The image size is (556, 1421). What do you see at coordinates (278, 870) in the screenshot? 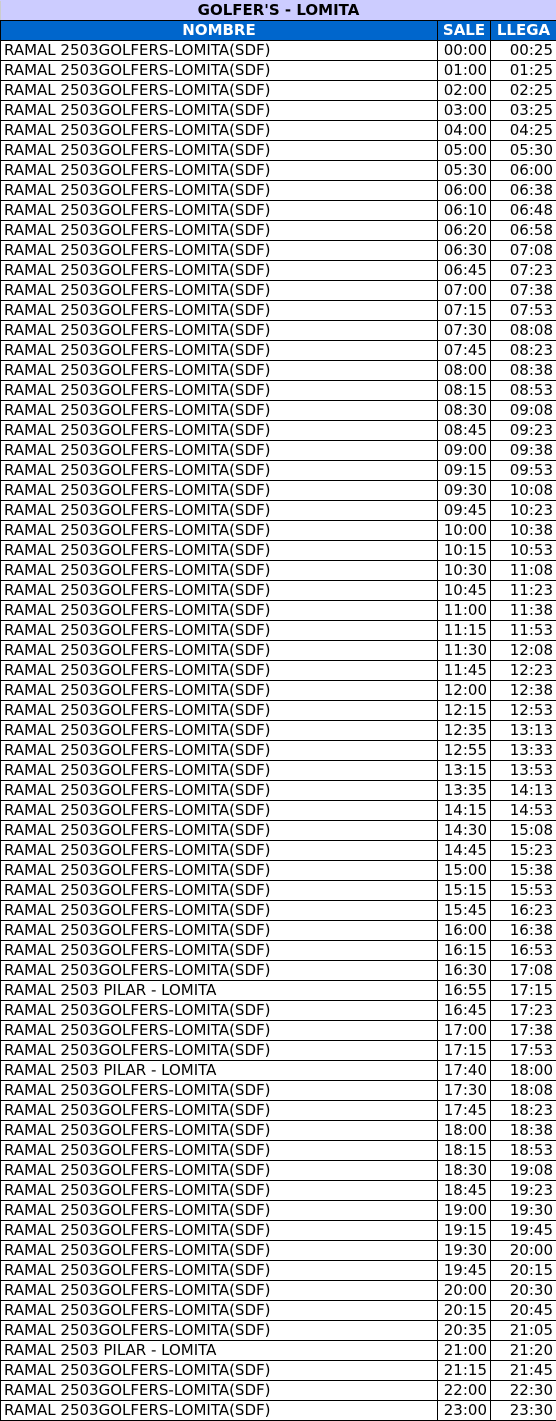
I see `table-row: RAMAL 2503GOLFERS-LOMITA(SDF) 15:00 15:38` at bounding box center [278, 870].